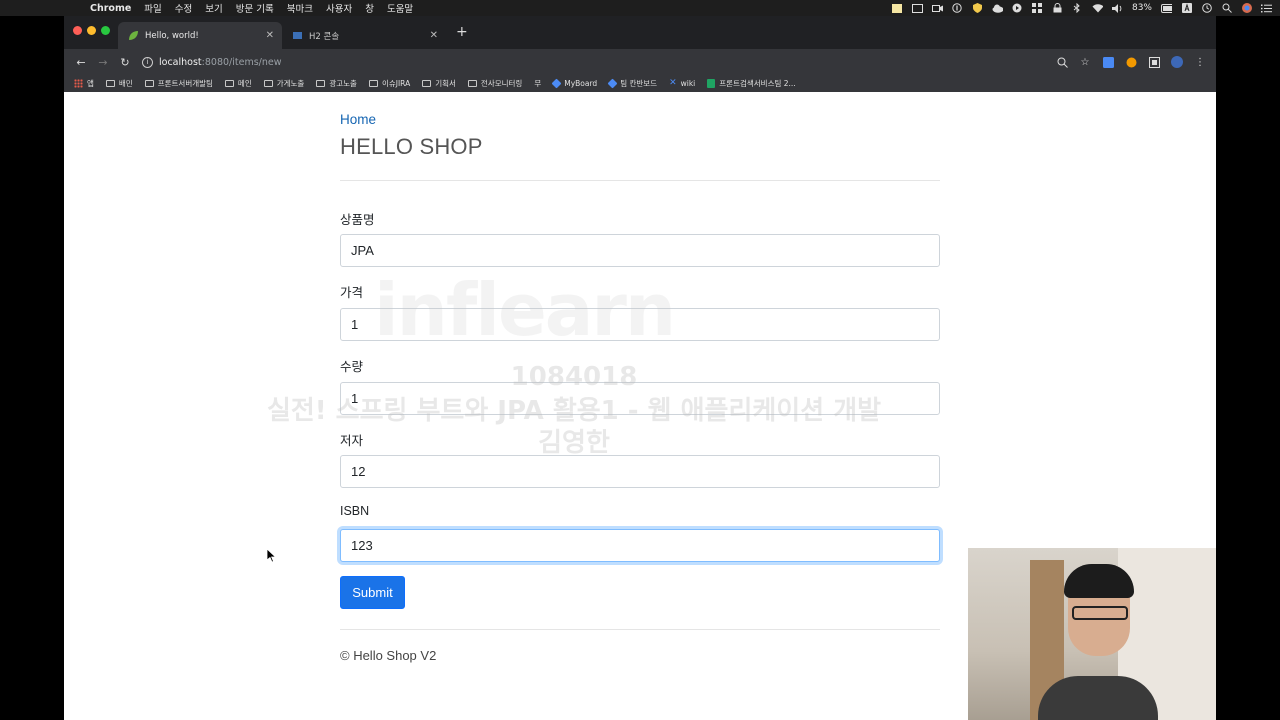  What do you see at coordinates (91, 30) in the screenshot?
I see `window-minimize-button` at bounding box center [91, 30].